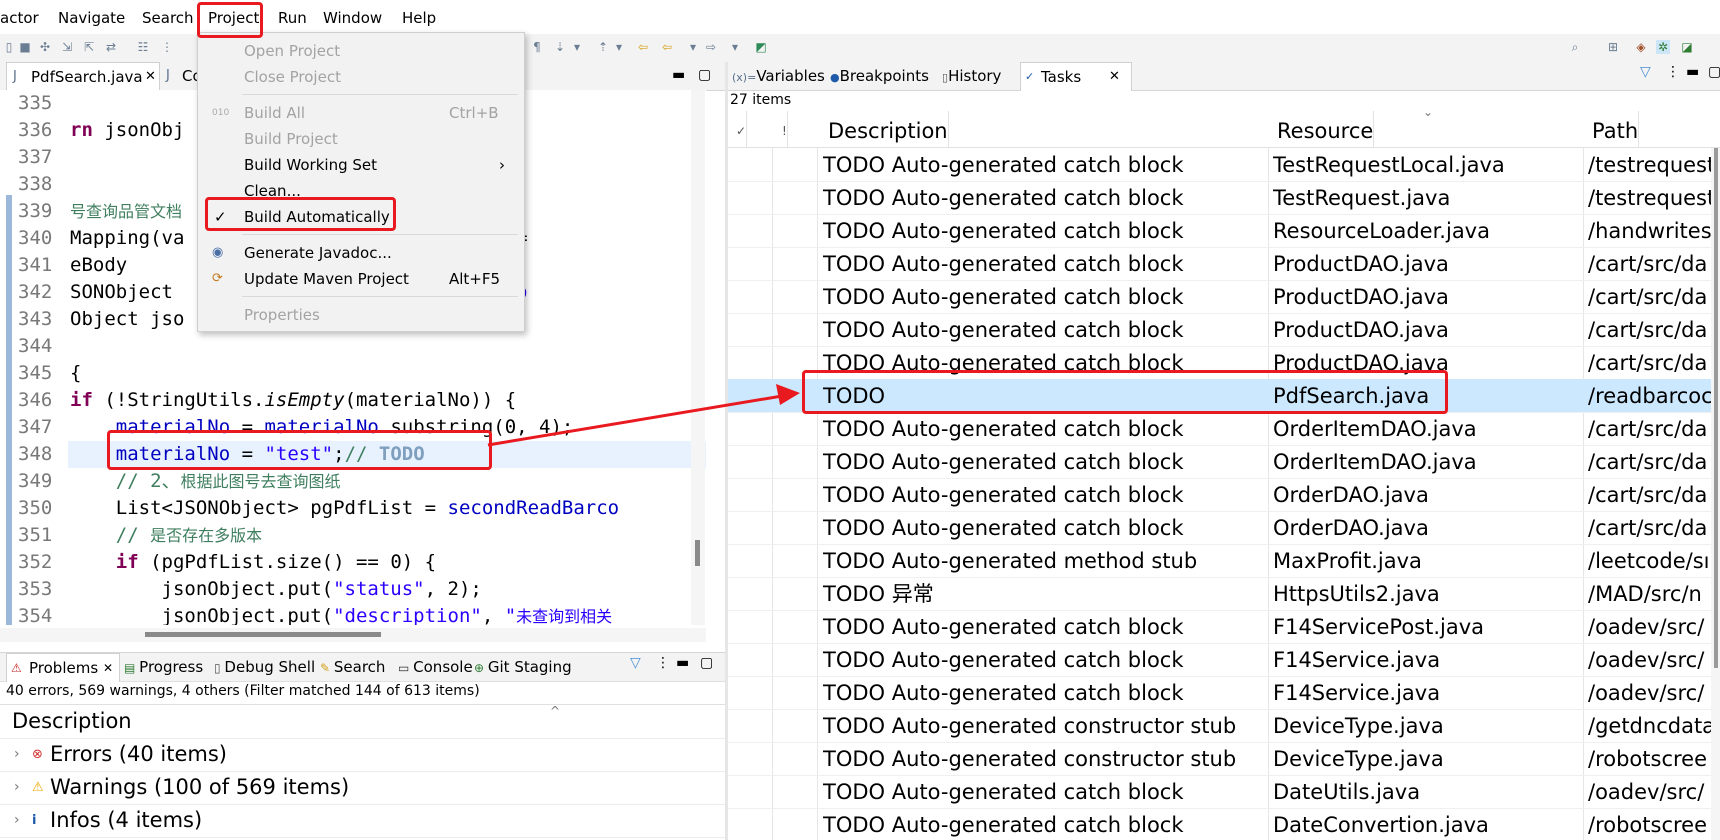  What do you see at coordinates (643, 415) in the screenshot?
I see `annotation-arrow` at bounding box center [643, 415].